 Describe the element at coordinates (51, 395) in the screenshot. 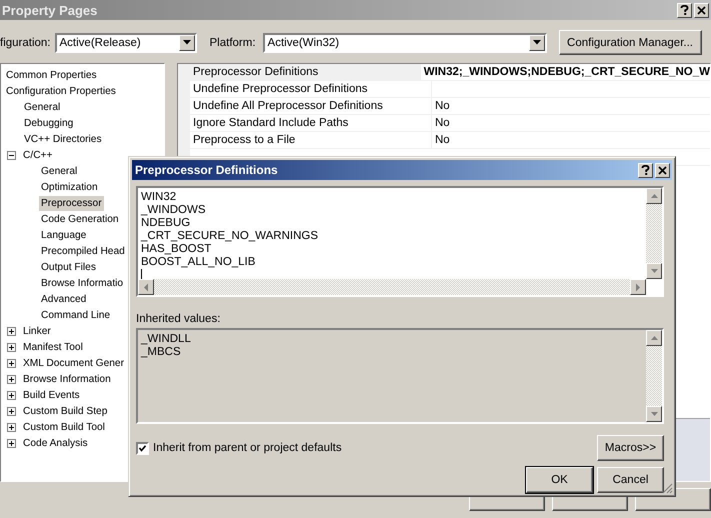

I see `tree-item: Build Events` at that location.